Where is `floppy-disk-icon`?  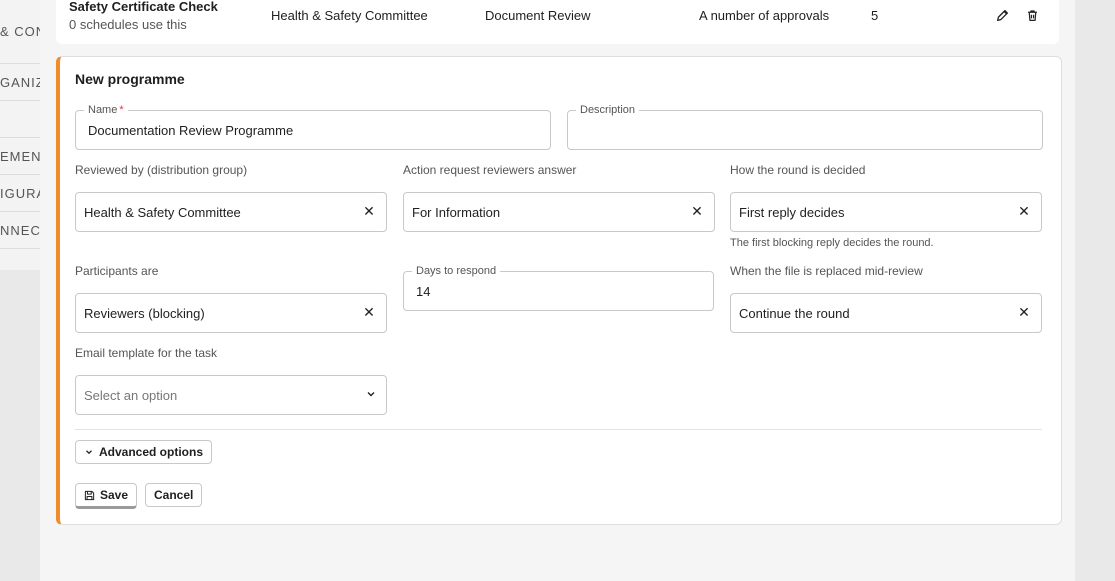
floppy-disk-icon is located at coordinates (89, 495).